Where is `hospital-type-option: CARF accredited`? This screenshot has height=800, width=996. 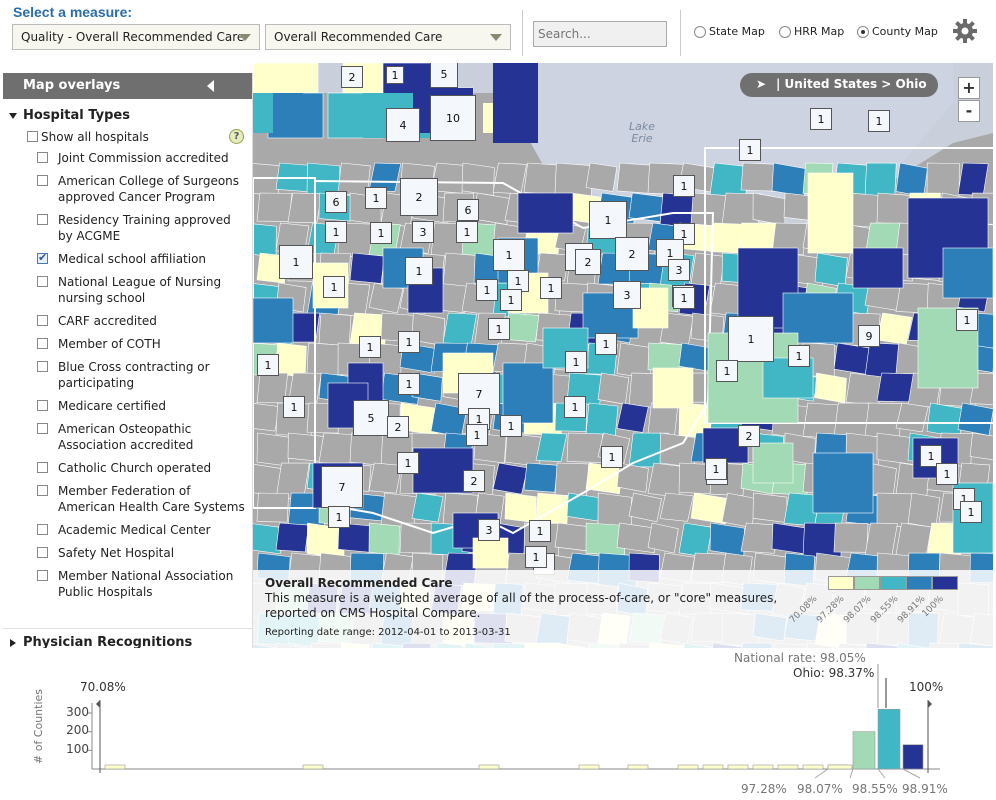 hospital-type-option: CARF accredited is located at coordinates (127, 321).